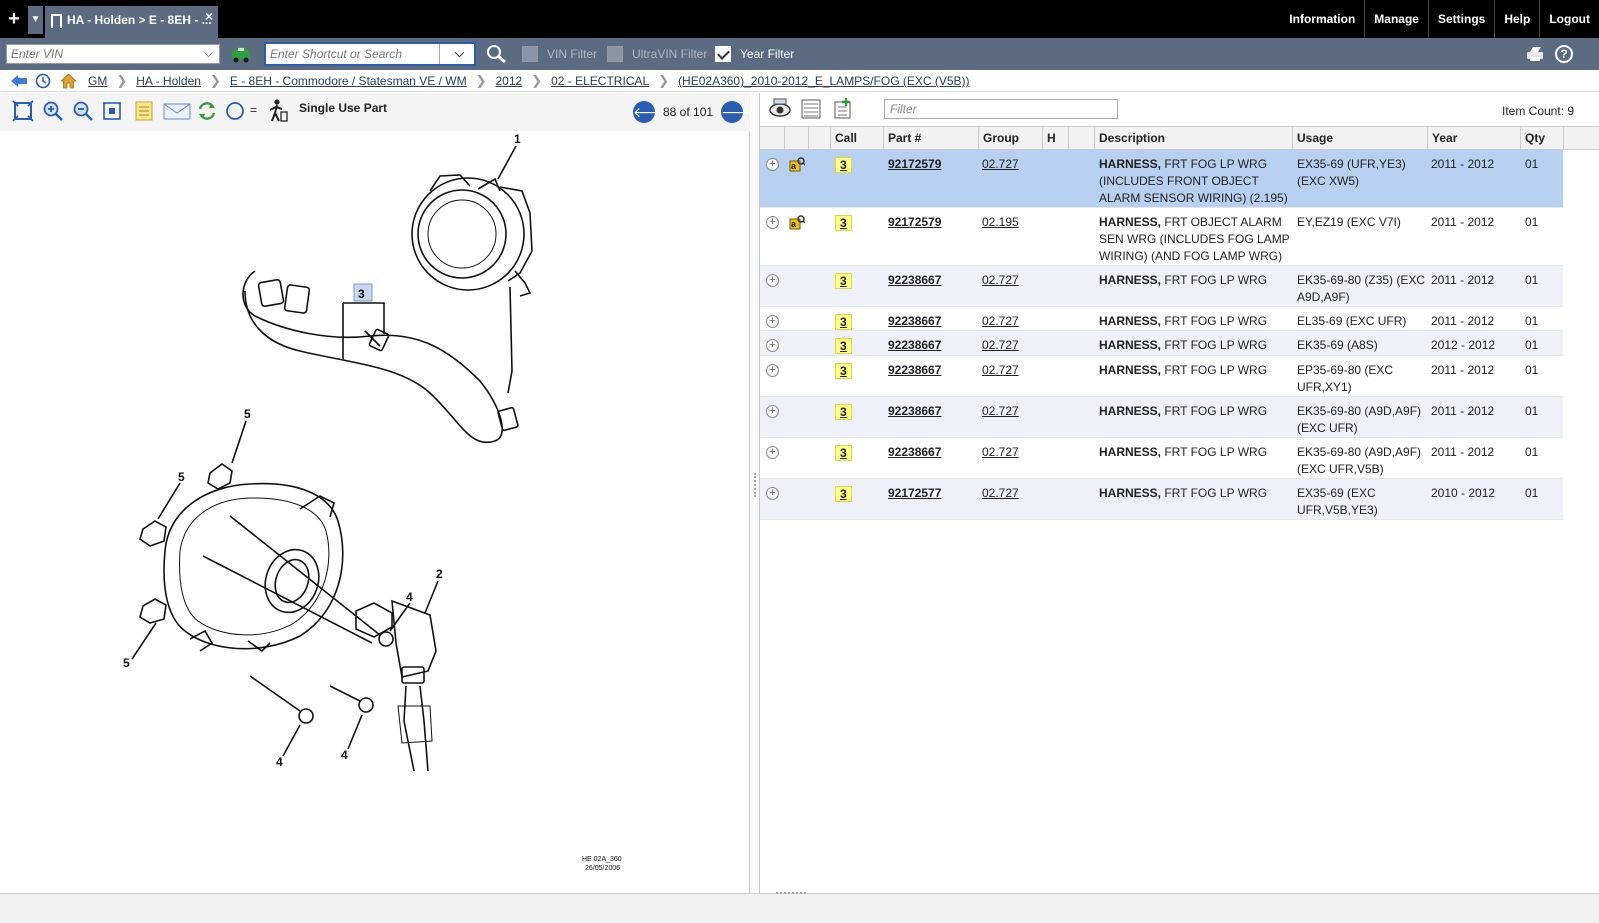  Describe the element at coordinates (755, 485) in the screenshot. I see `splitter-grip` at that location.